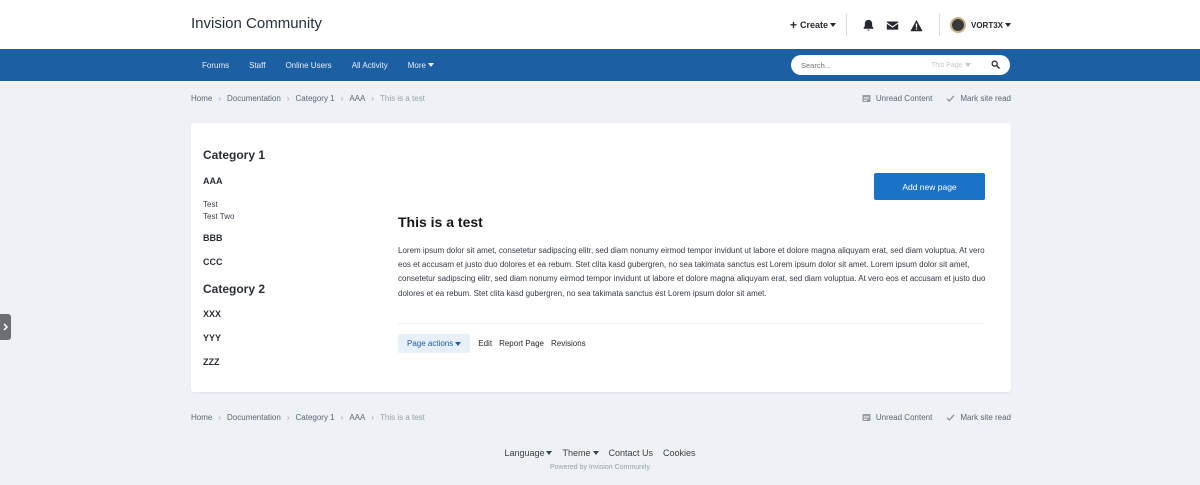  Describe the element at coordinates (568, 343) in the screenshot. I see `revisions-link: Revisions` at that location.